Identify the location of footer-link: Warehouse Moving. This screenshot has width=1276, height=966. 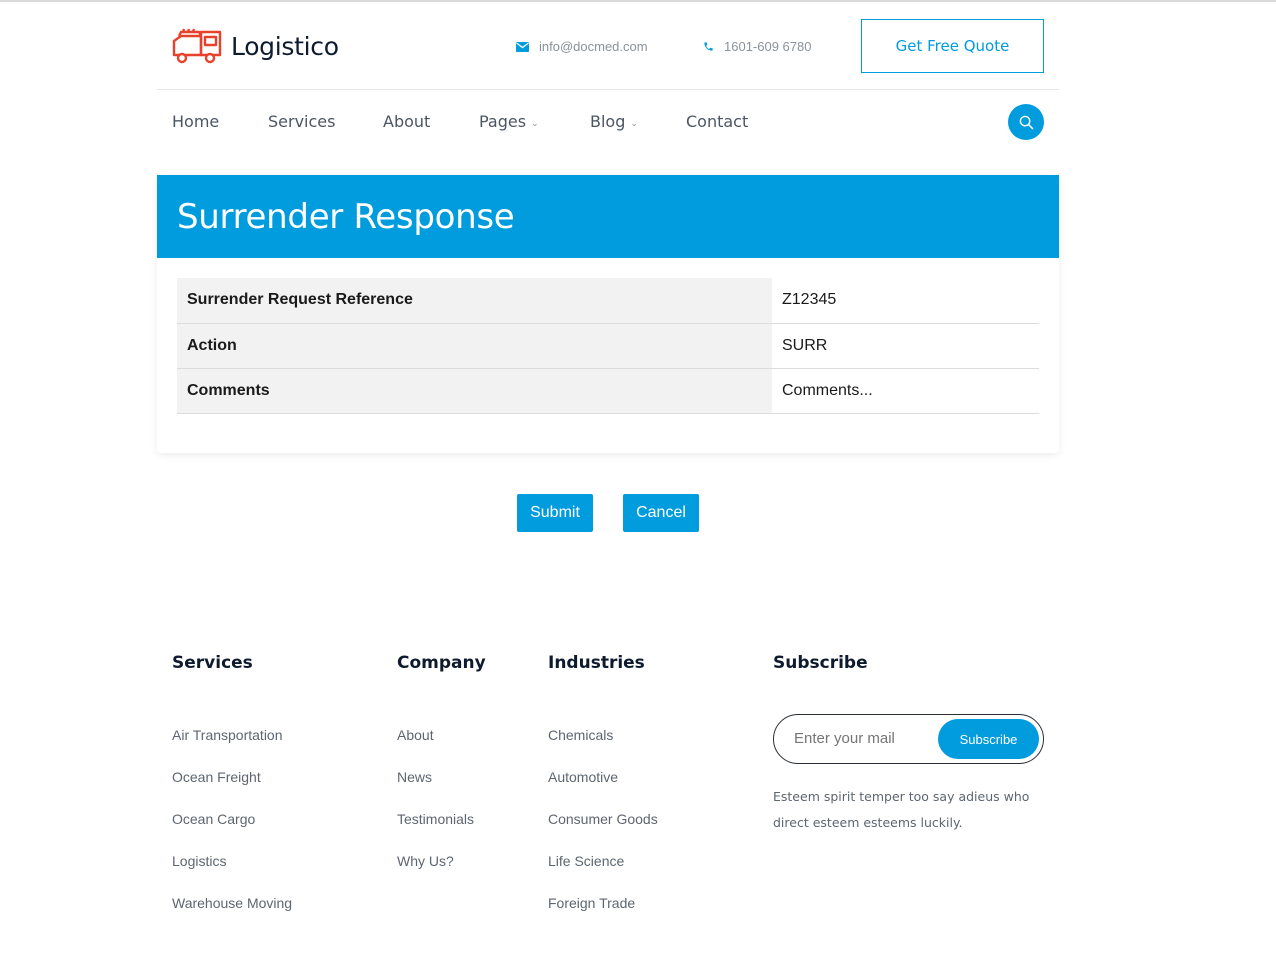
(232, 903).